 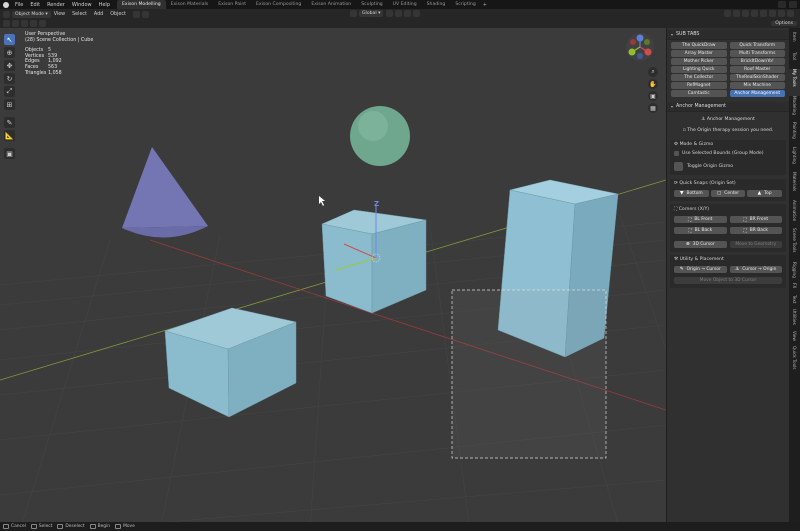 I want to click on workspace-tab-exison-compositing: Exison Compositing, so click(x=278, y=4).